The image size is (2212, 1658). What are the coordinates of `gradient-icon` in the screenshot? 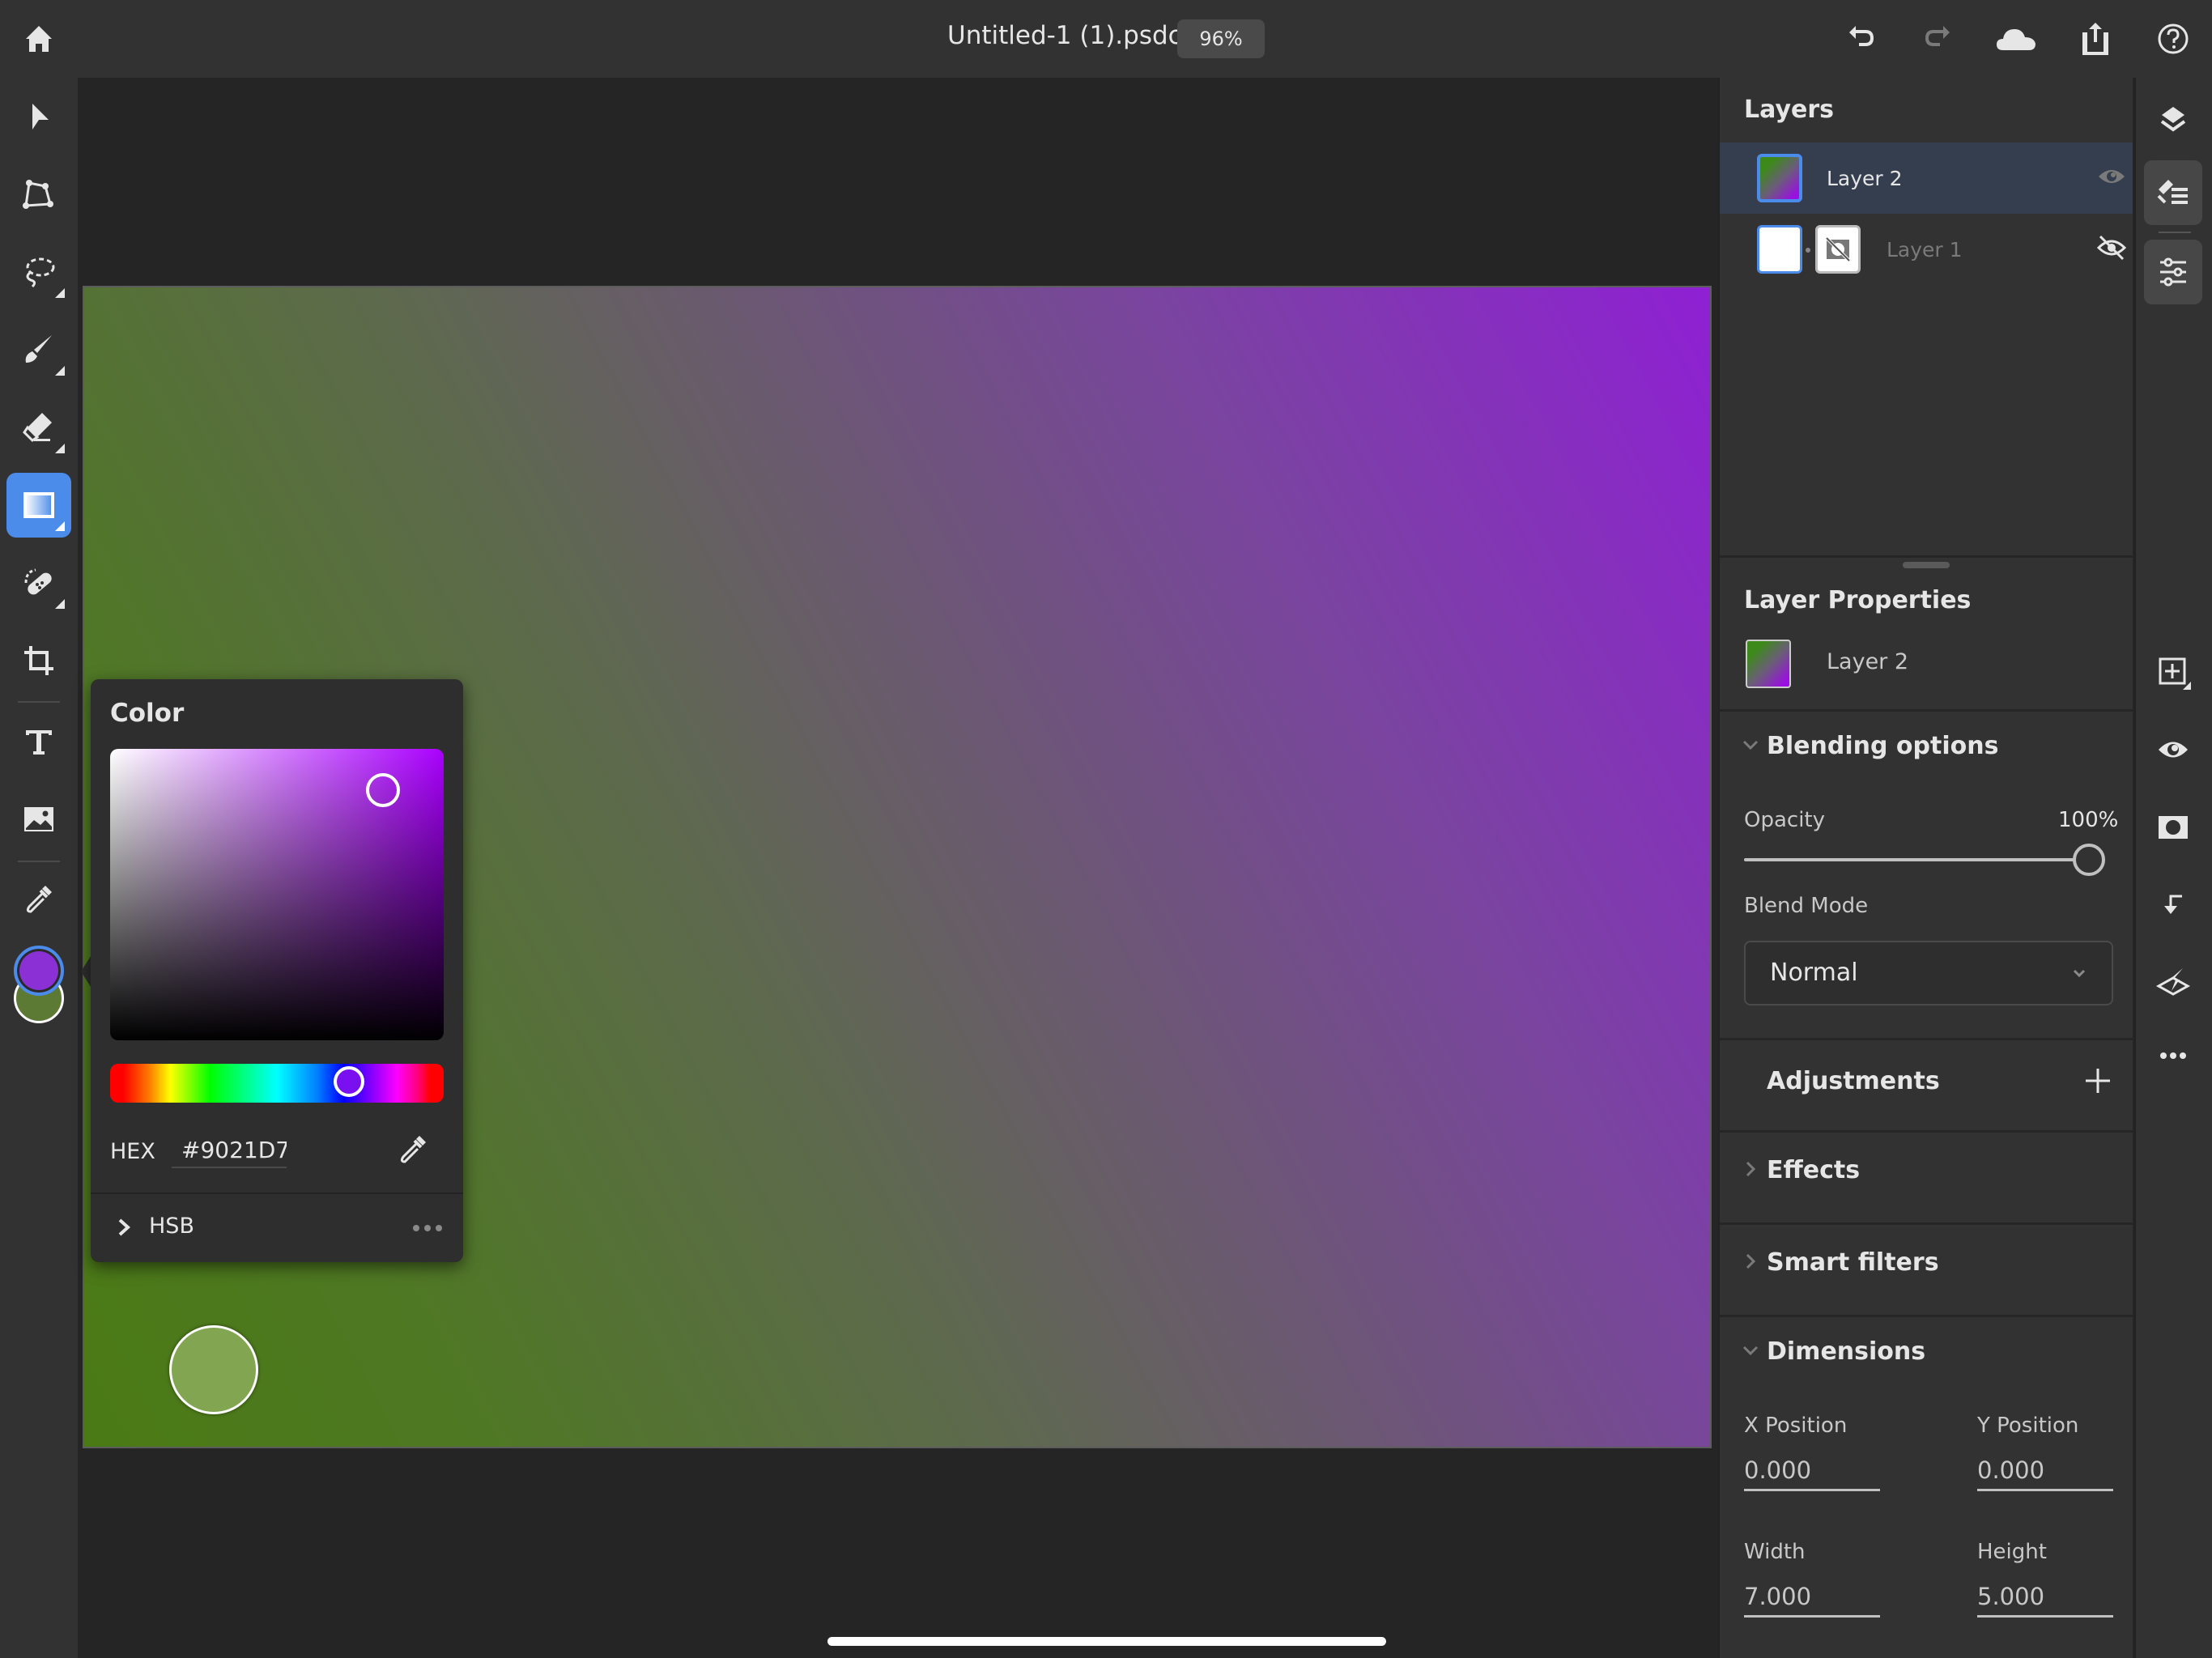 It's located at (38, 505).